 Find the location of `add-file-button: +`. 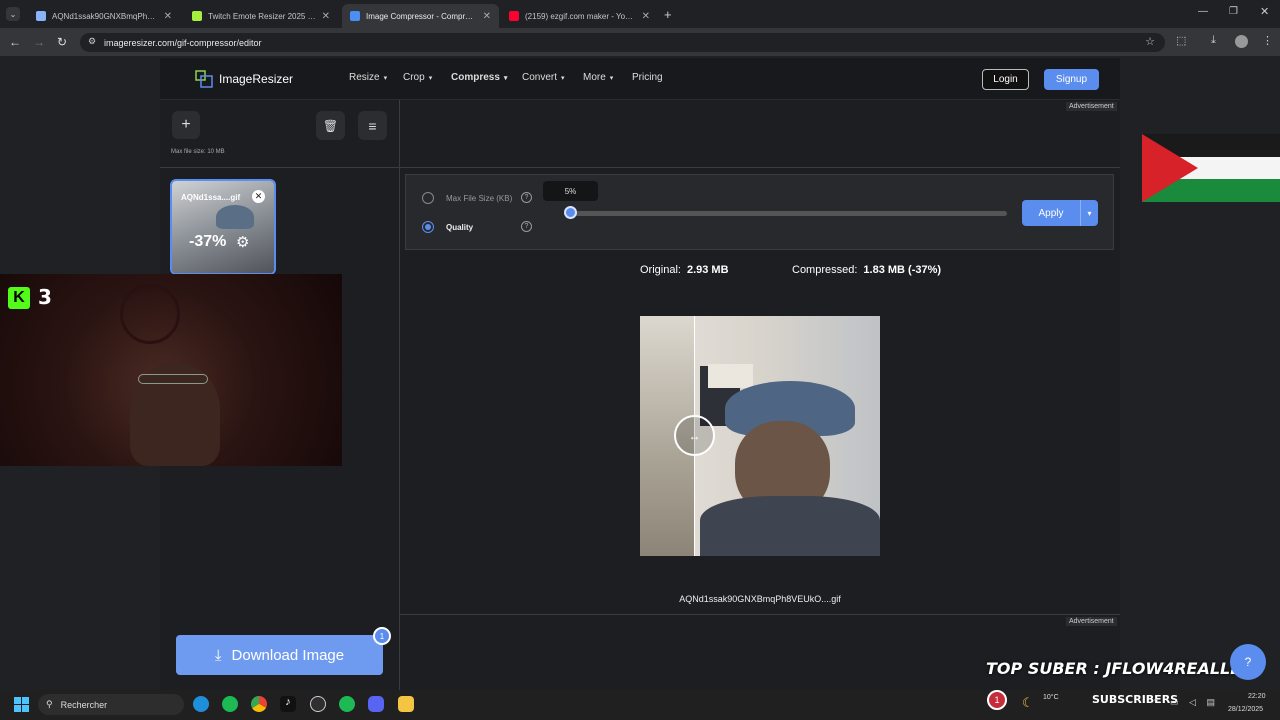

add-file-button: + is located at coordinates (186, 125).